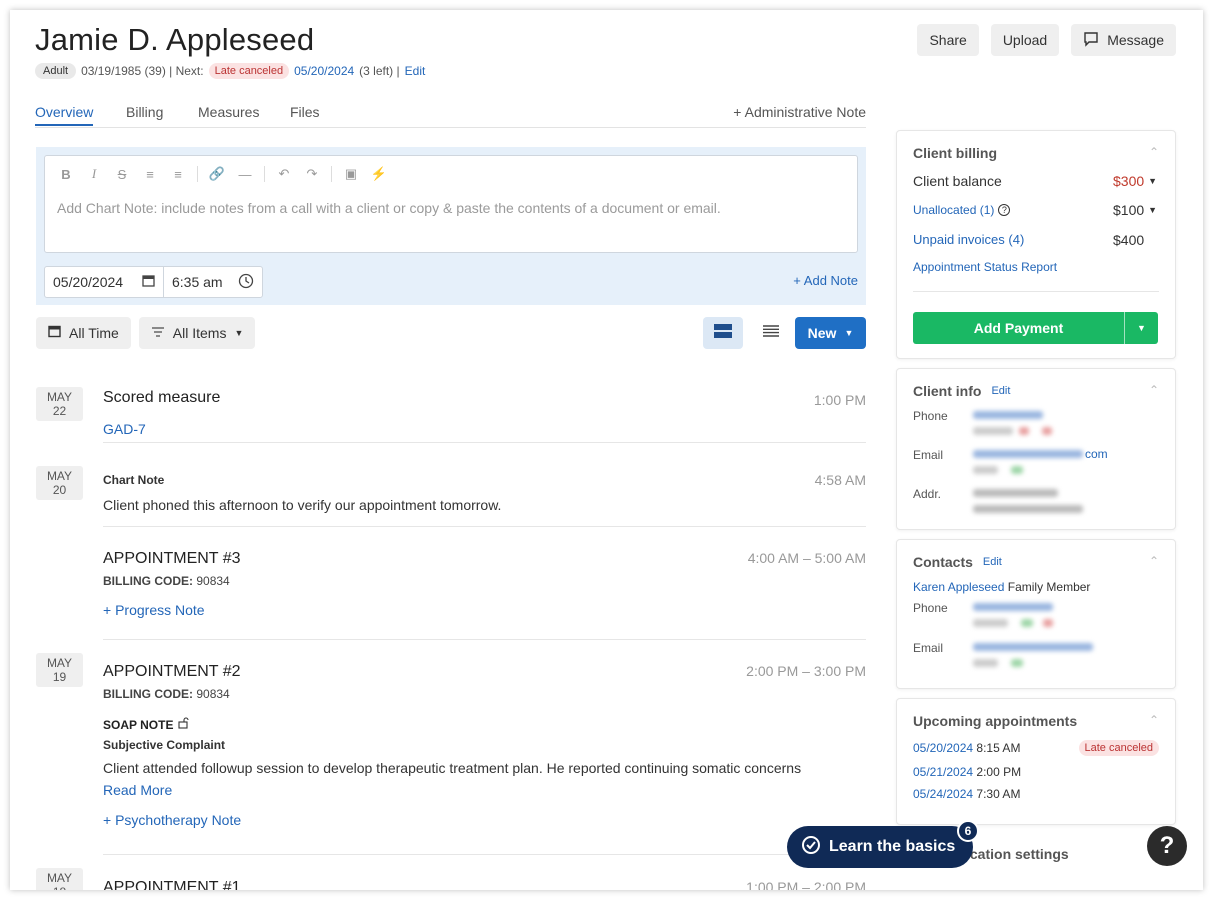 Image resolution: width=1213 pixels, height=900 pixels. Describe the element at coordinates (723, 333) in the screenshot. I see `expanded-view-button` at that location.